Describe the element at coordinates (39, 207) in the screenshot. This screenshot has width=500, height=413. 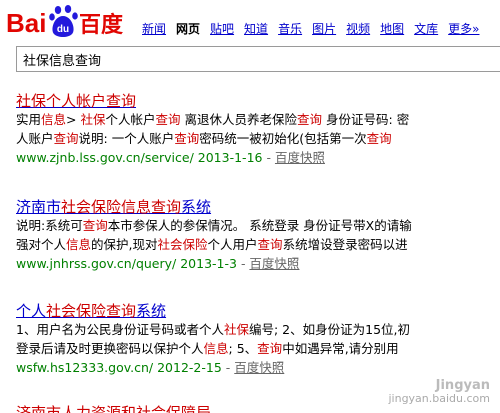
I see `text-segment: 济南市` at that location.